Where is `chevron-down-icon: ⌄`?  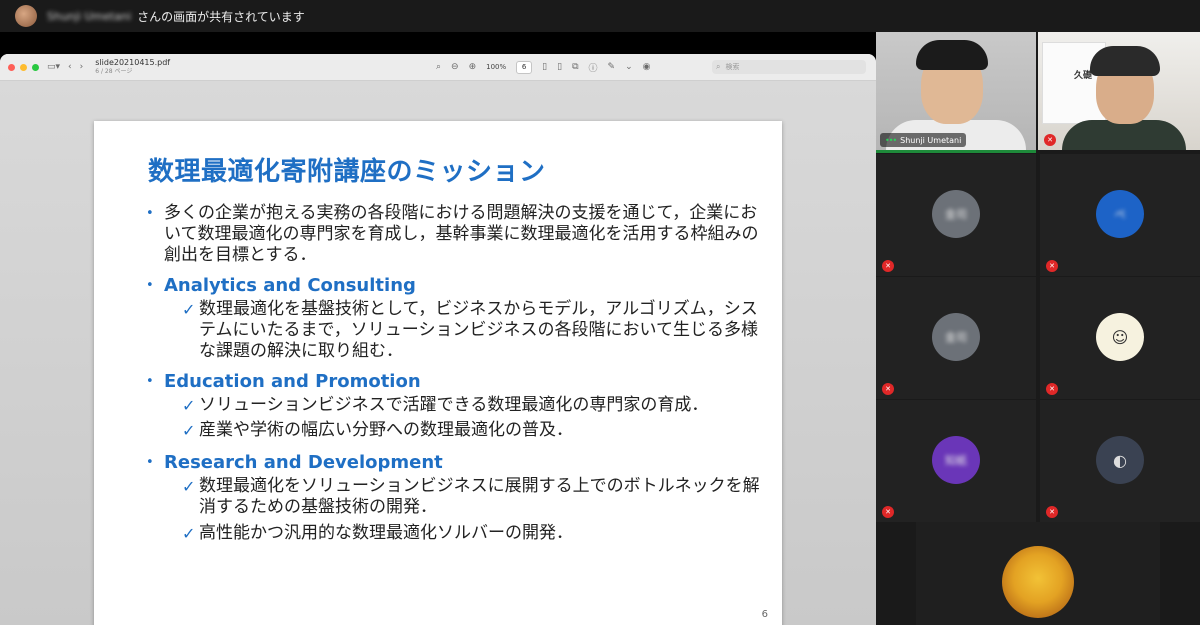 chevron-down-icon: ⌄ is located at coordinates (629, 67).